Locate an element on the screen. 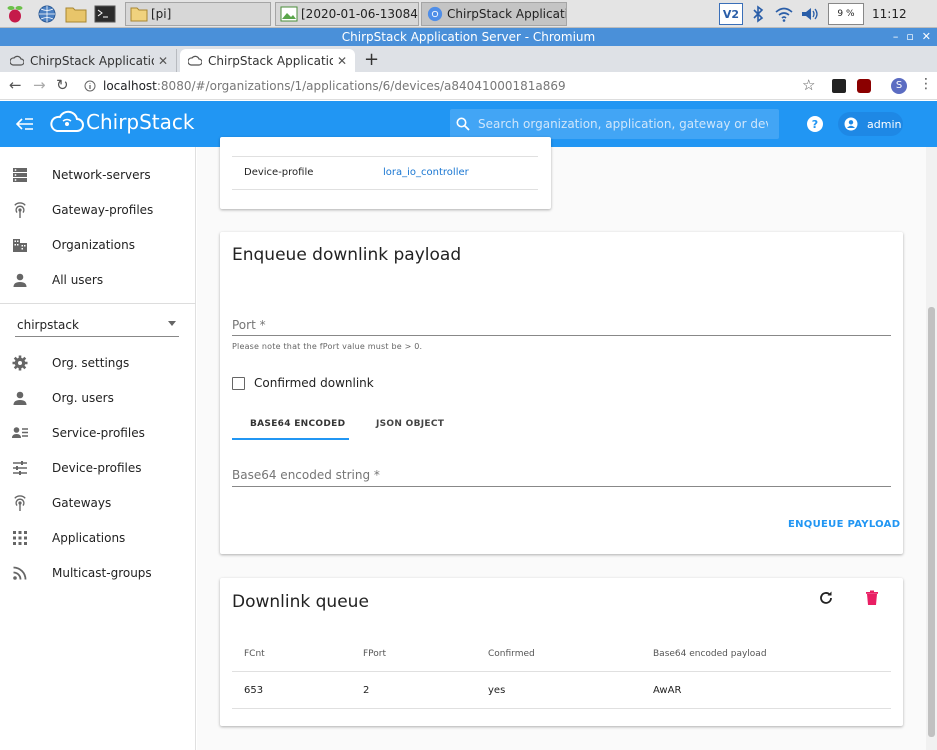  bluetooth-icon is located at coordinates (758, 14).